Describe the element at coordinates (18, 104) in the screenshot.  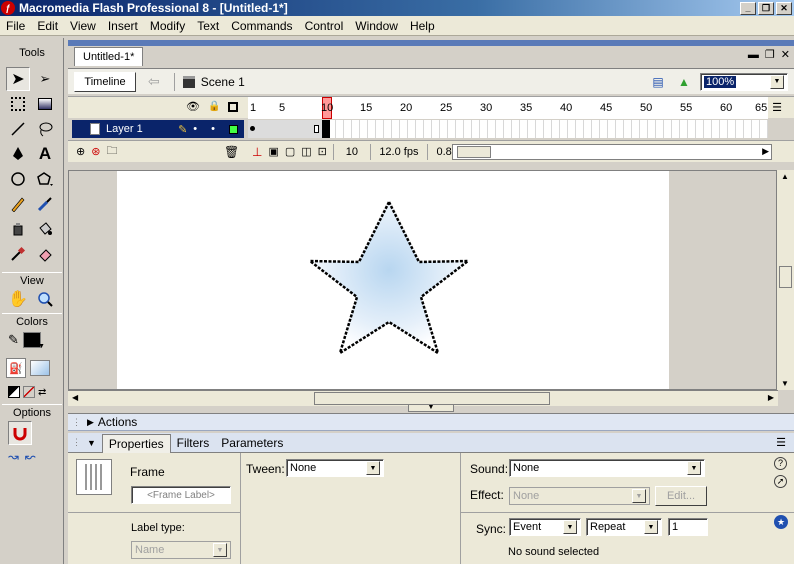
I see `free-transform-tool` at that location.